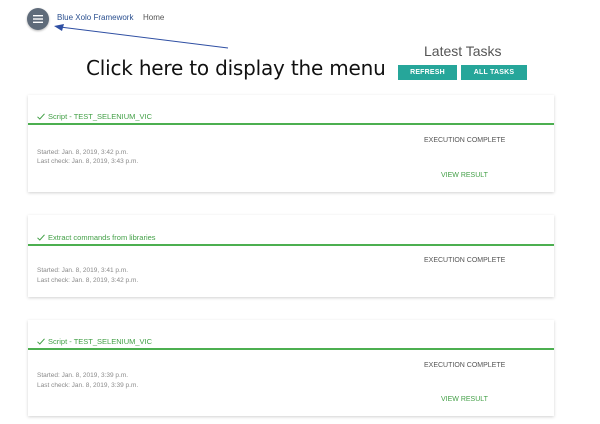 The height and width of the screenshot is (424, 600). Describe the element at coordinates (83, 270) in the screenshot. I see `task-started: Started: Jan. 8, 2019, 3:41 p.m.` at that location.